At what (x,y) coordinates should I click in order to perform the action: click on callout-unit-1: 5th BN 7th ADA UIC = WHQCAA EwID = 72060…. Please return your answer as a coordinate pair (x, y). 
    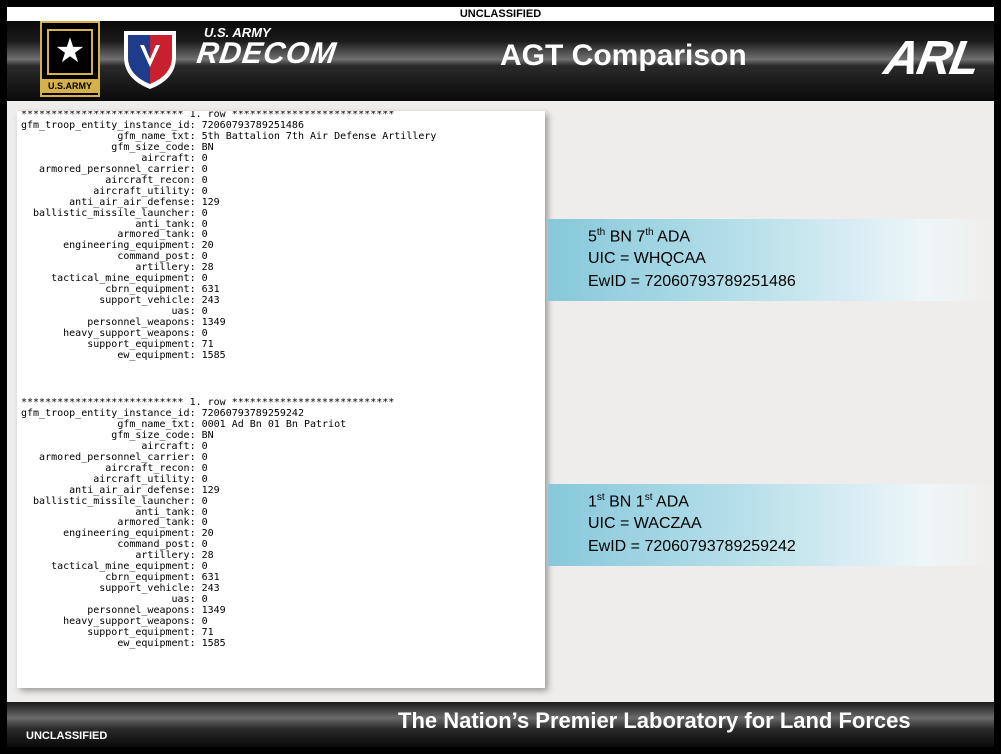
    Looking at the image, I should click on (771, 260).